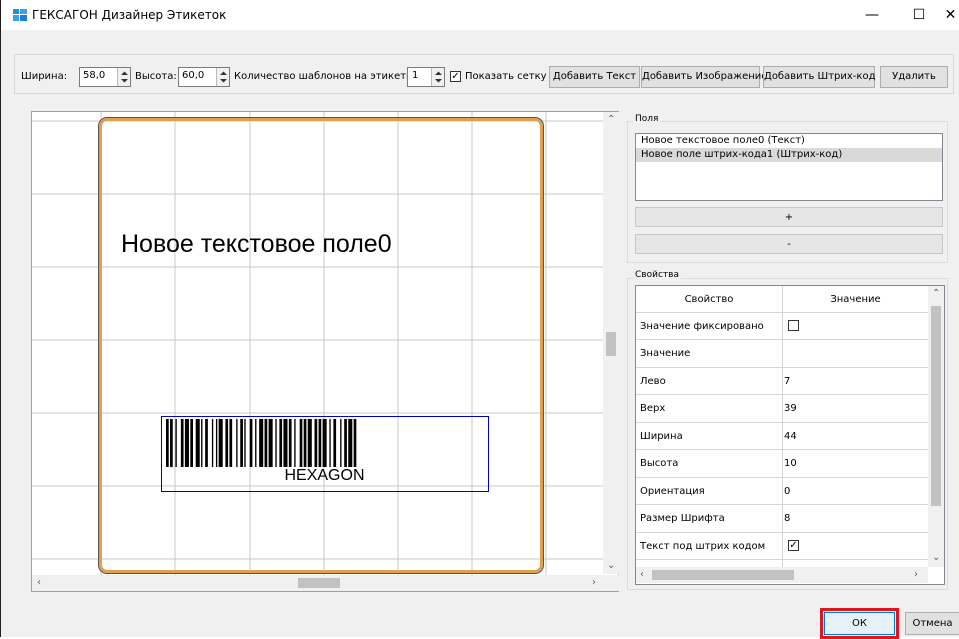  Describe the element at coordinates (437, 77) in the screenshot. I see `count-spinner-arrows-icon` at that location.